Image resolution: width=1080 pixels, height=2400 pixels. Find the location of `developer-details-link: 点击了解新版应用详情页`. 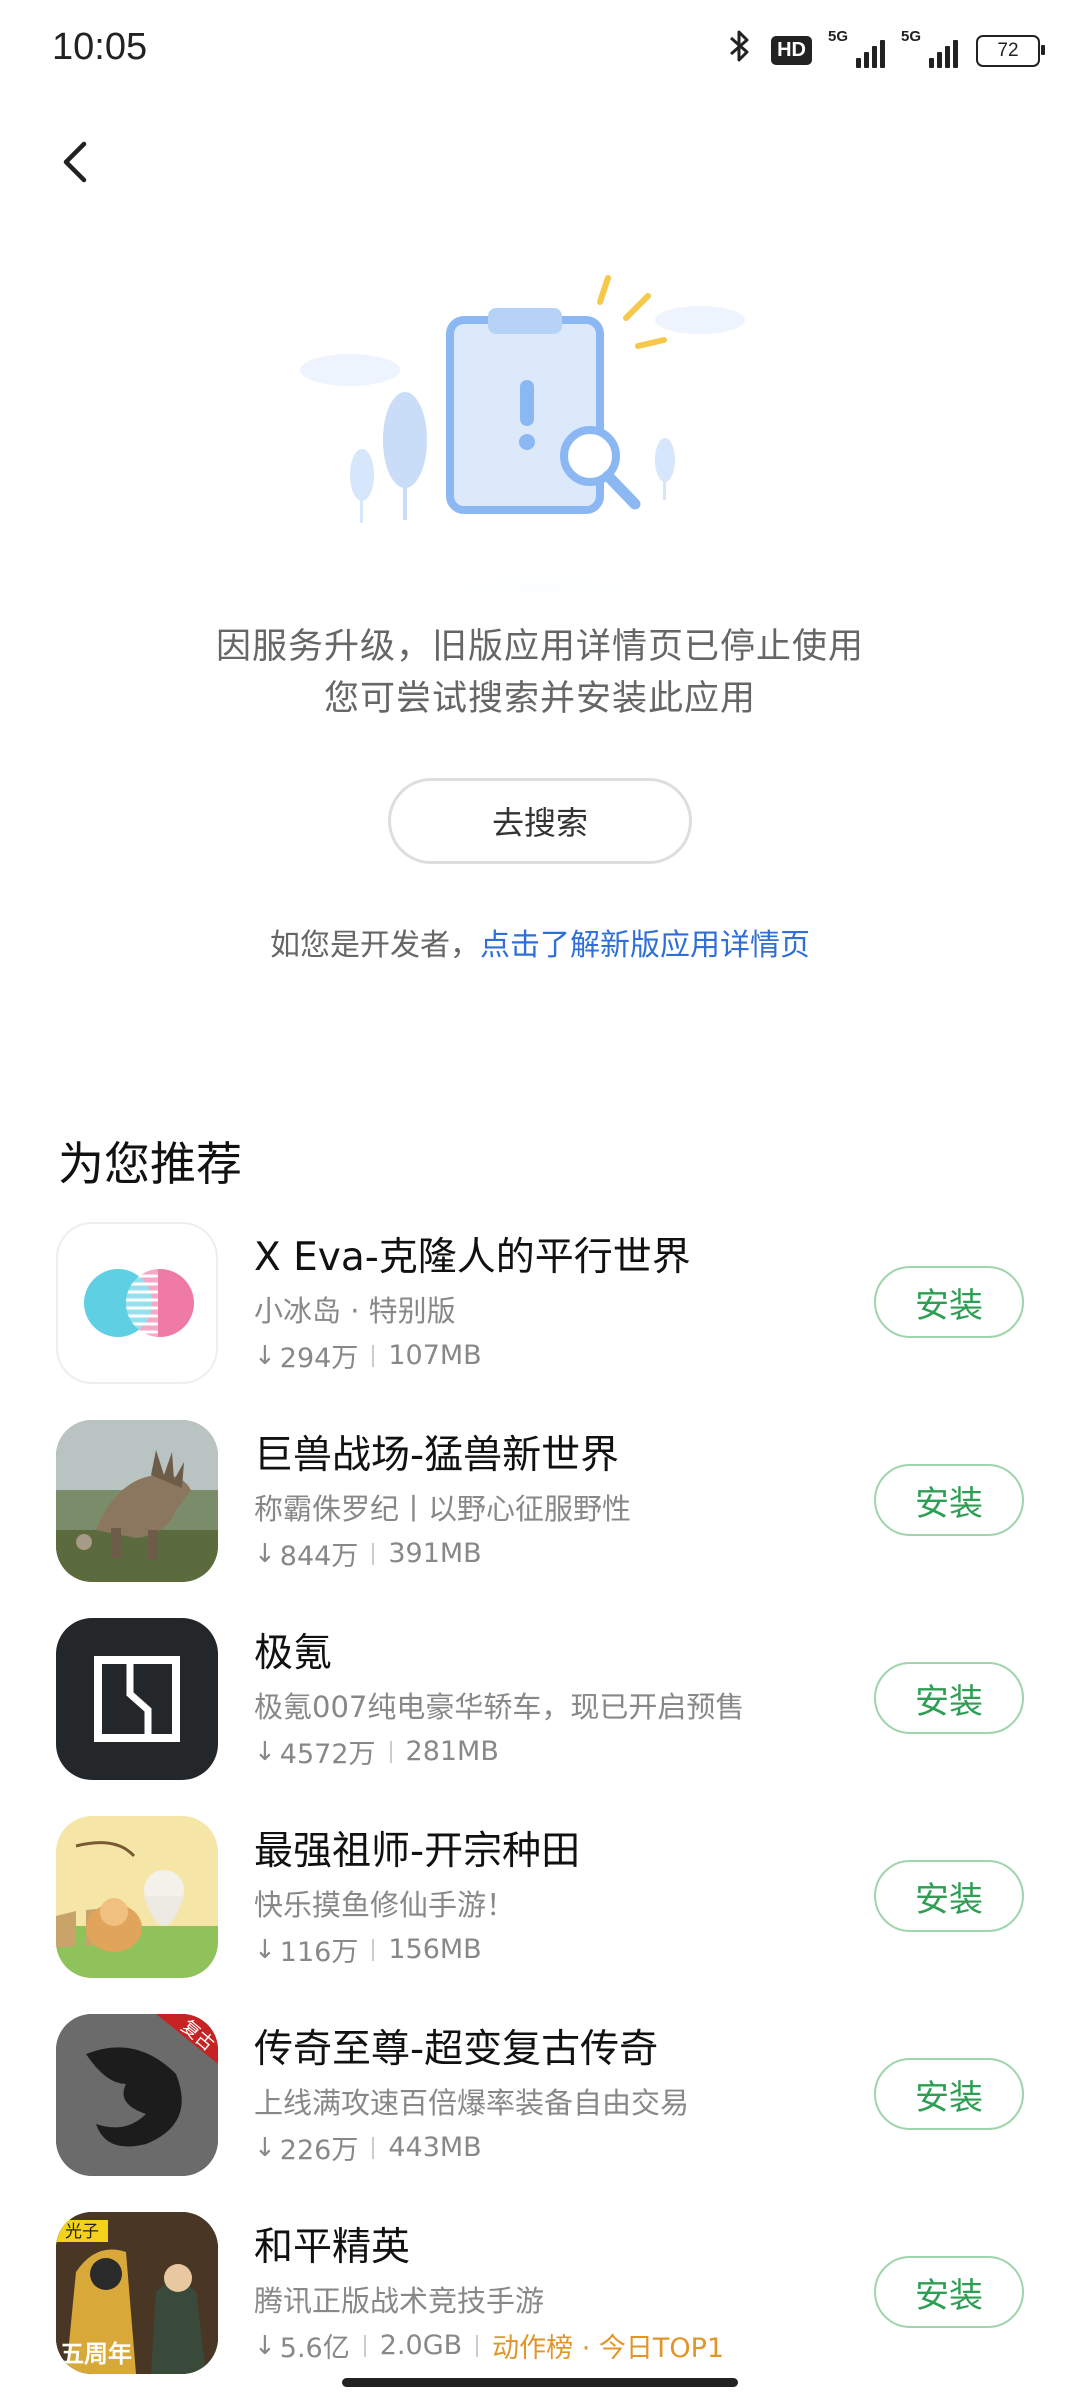

developer-details-link: 点击了解新版应用详情页 is located at coordinates (645, 945).